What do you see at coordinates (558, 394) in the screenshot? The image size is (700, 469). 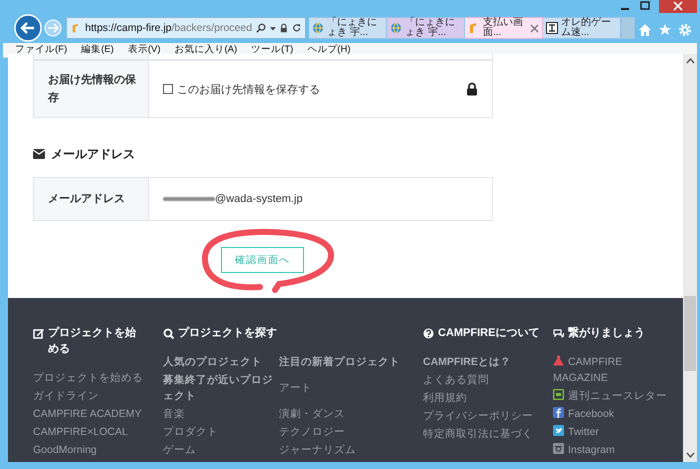 I see `newsletter-icon` at bounding box center [558, 394].